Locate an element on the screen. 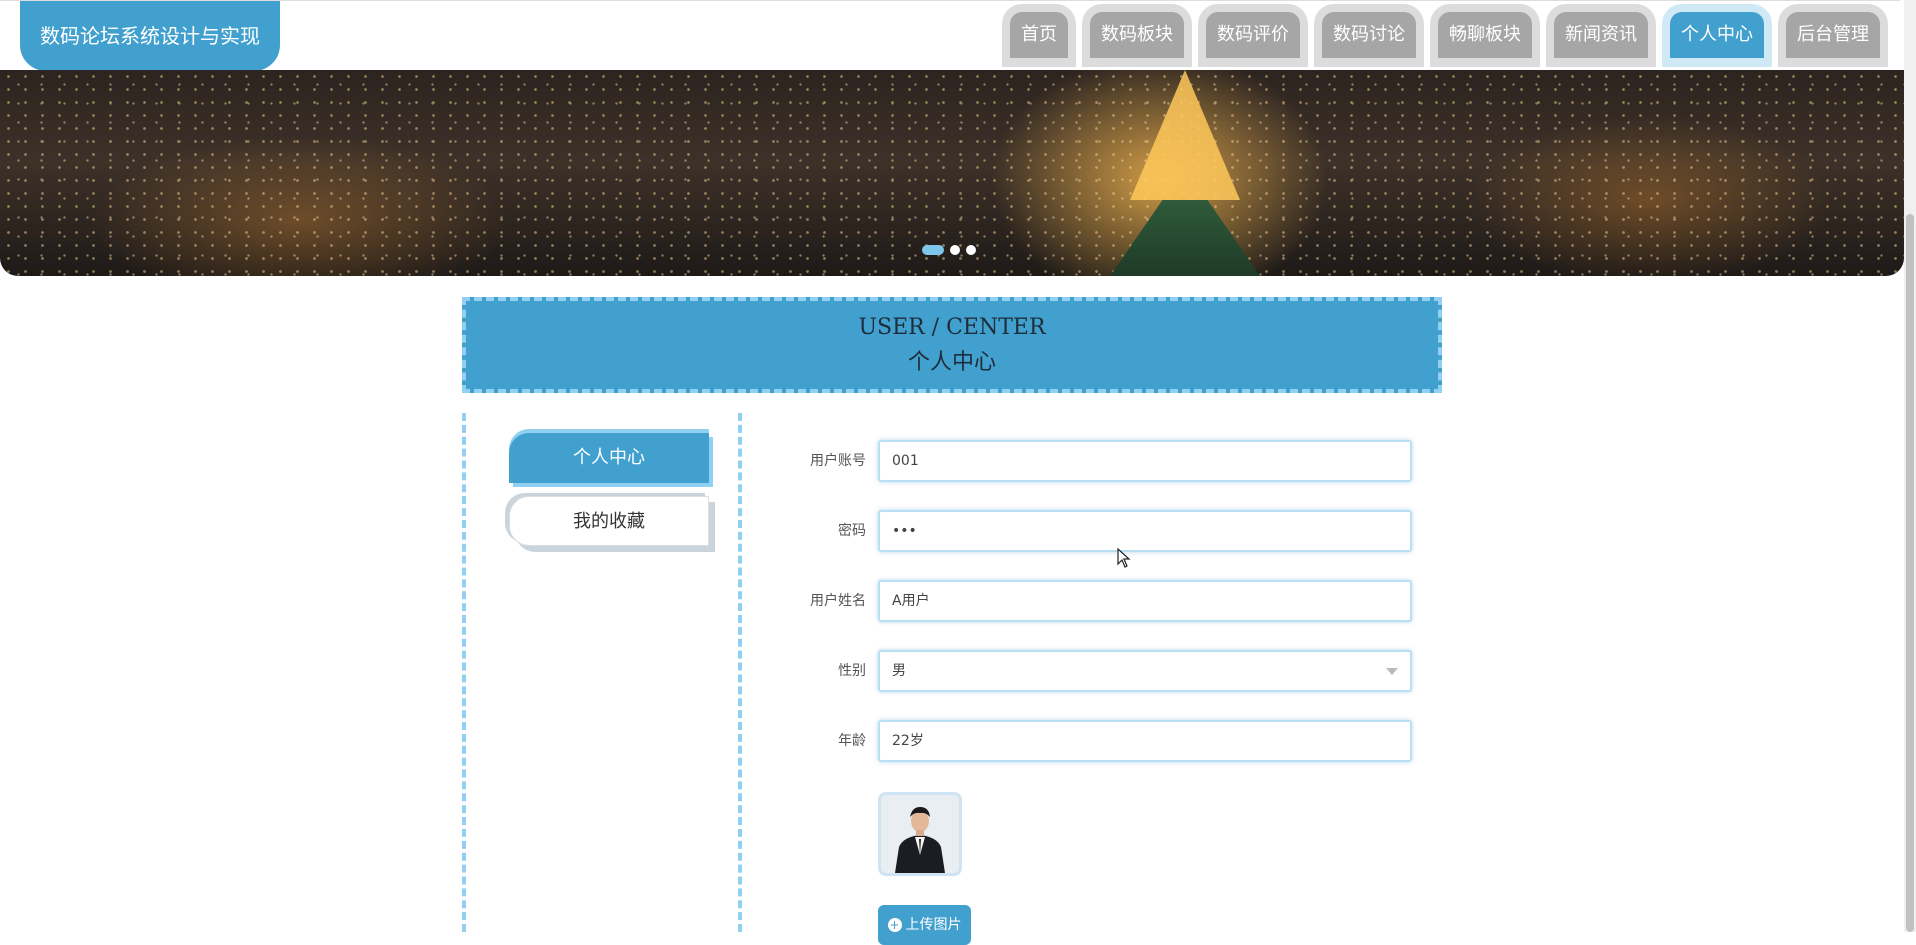 The height and width of the screenshot is (945, 1916). nav-label: 数码评价 is located at coordinates (1253, 35).